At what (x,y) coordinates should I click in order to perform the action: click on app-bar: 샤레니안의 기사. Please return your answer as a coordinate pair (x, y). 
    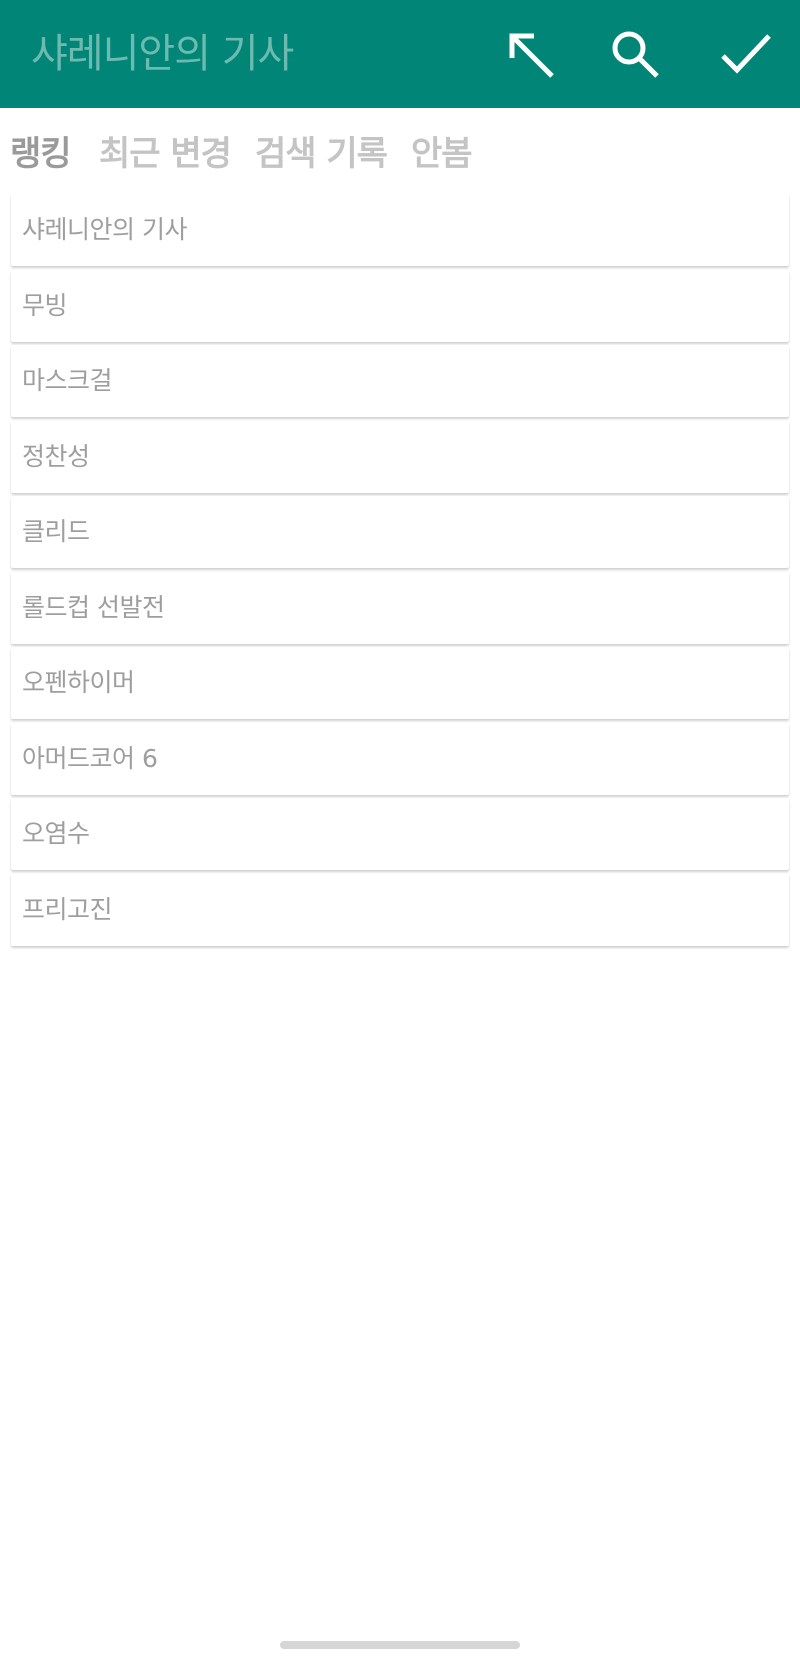
    Looking at the image, I should click on (400, 54).